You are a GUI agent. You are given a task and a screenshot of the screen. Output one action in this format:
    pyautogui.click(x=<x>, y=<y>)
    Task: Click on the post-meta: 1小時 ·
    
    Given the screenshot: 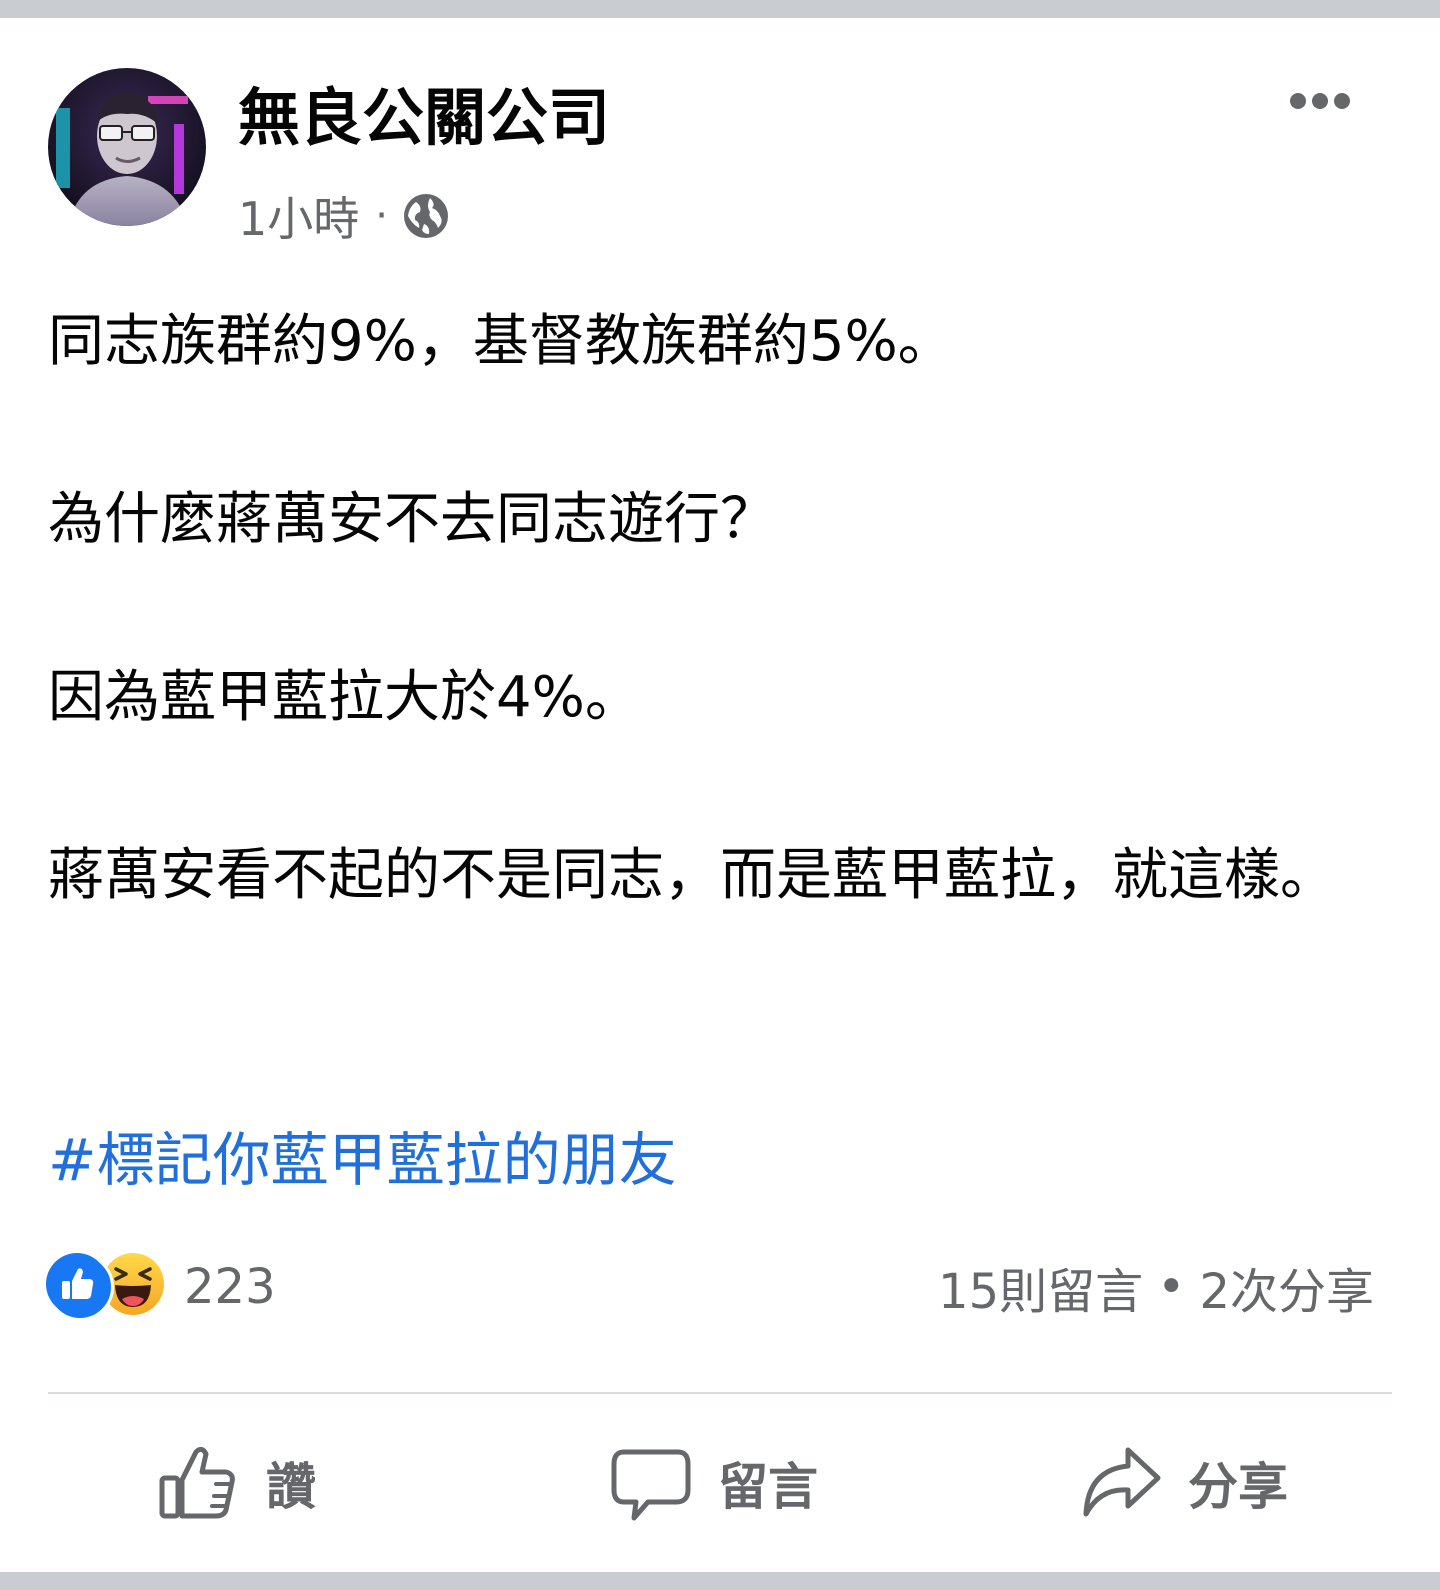 What is the action you would take?
    pyautogui.click(x=344, y=217)
    